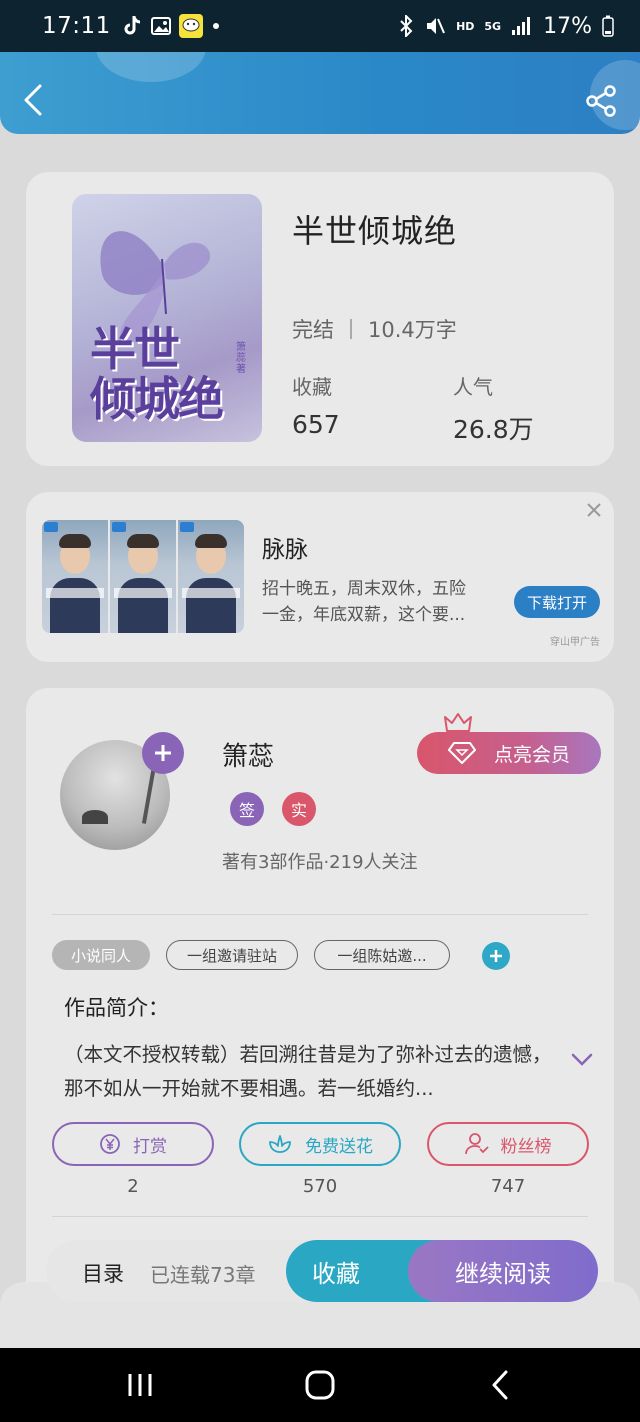  What do you see at coordinates (167, 318) in the screenshot?
I see `book-cover: 半世 倾城绝 箫蕊著` at bounding box center [167, 318].